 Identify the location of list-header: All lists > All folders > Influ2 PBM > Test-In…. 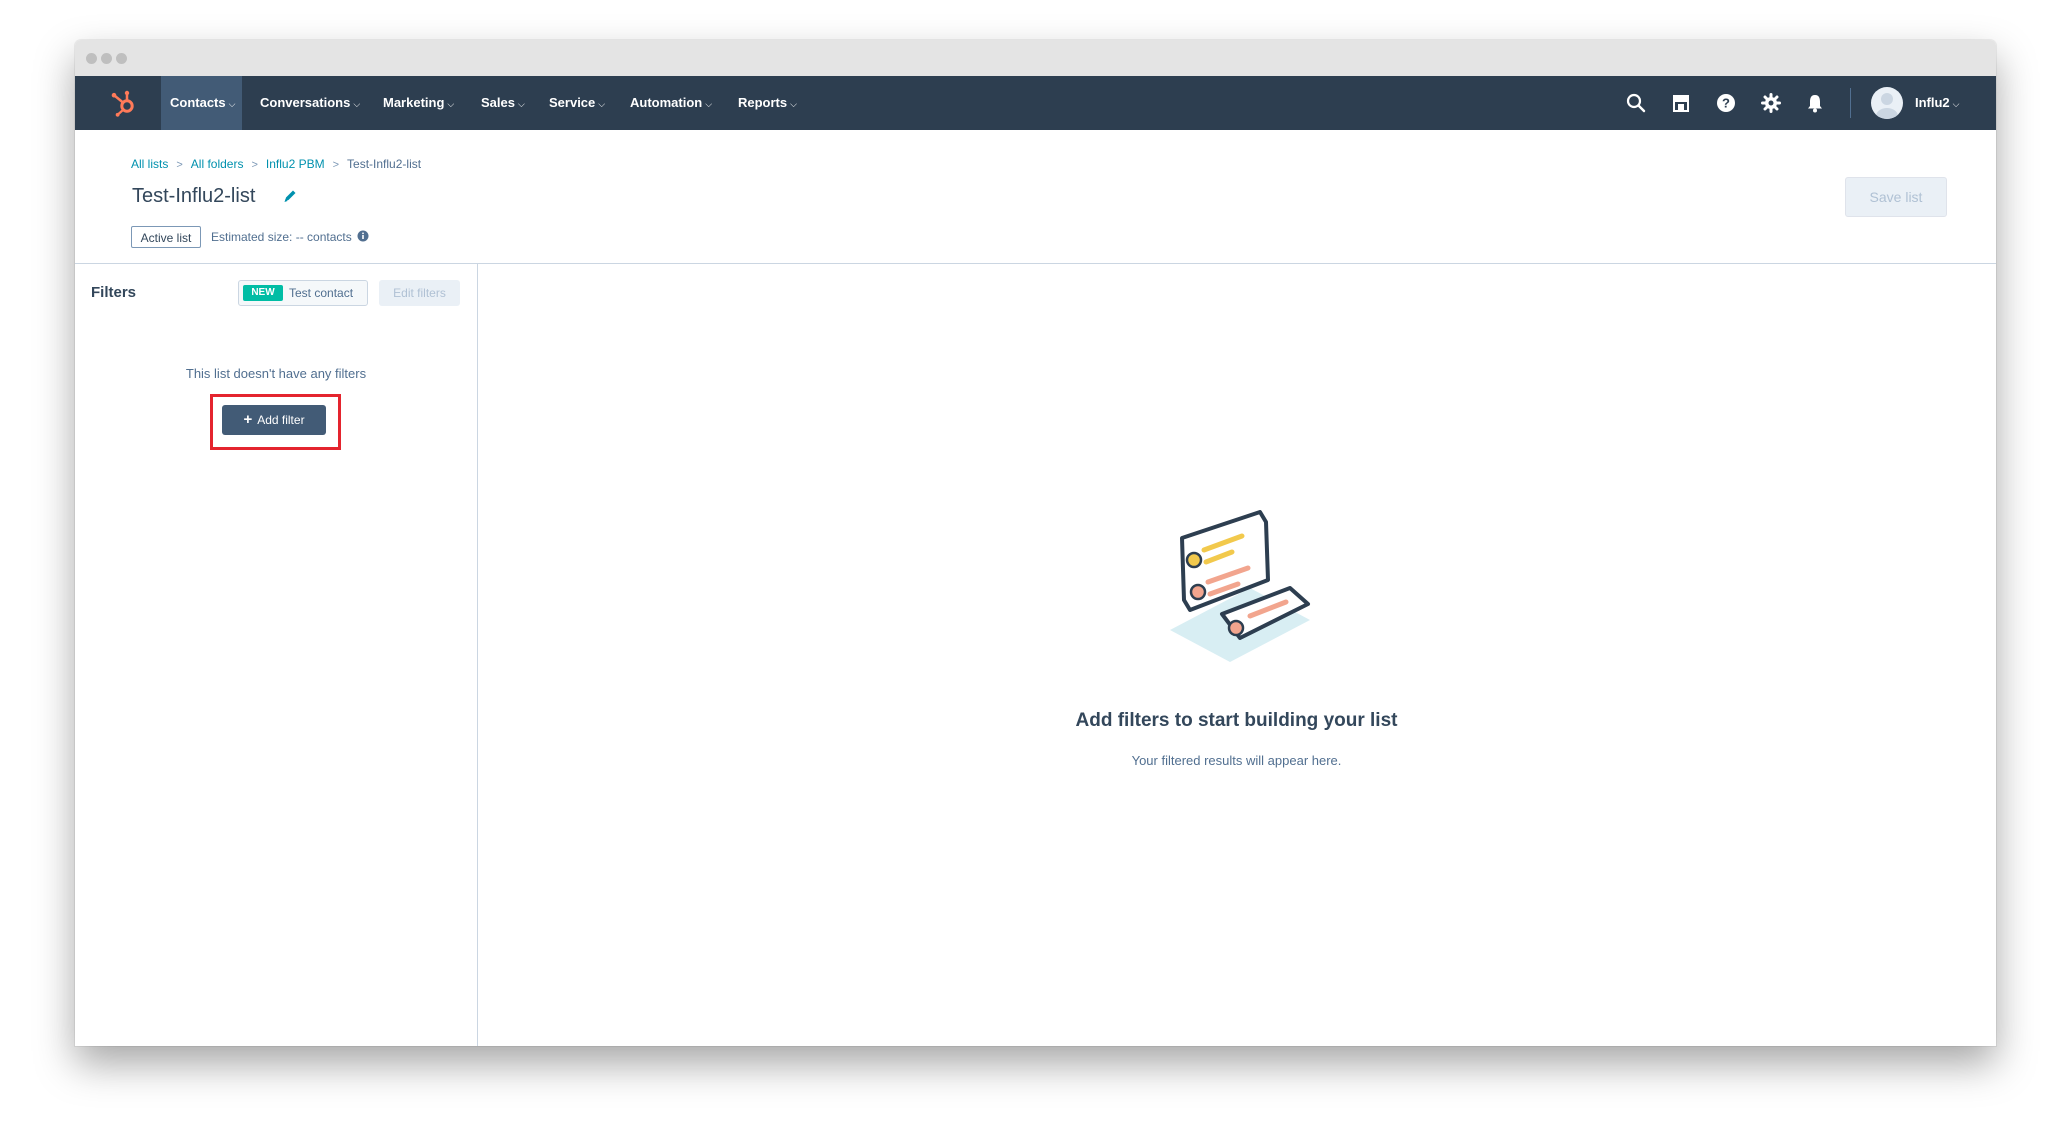
(1035, 197).